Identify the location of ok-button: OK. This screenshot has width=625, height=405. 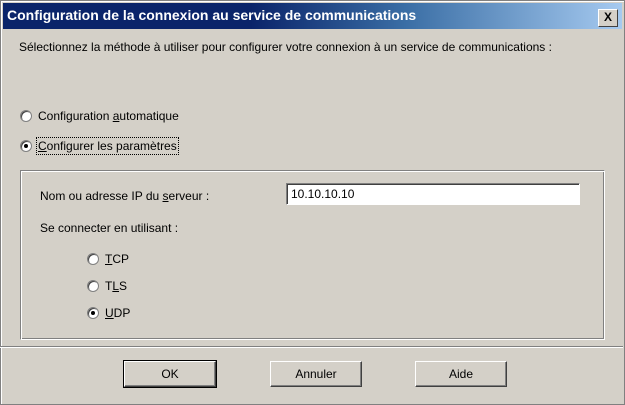
(170, 374).